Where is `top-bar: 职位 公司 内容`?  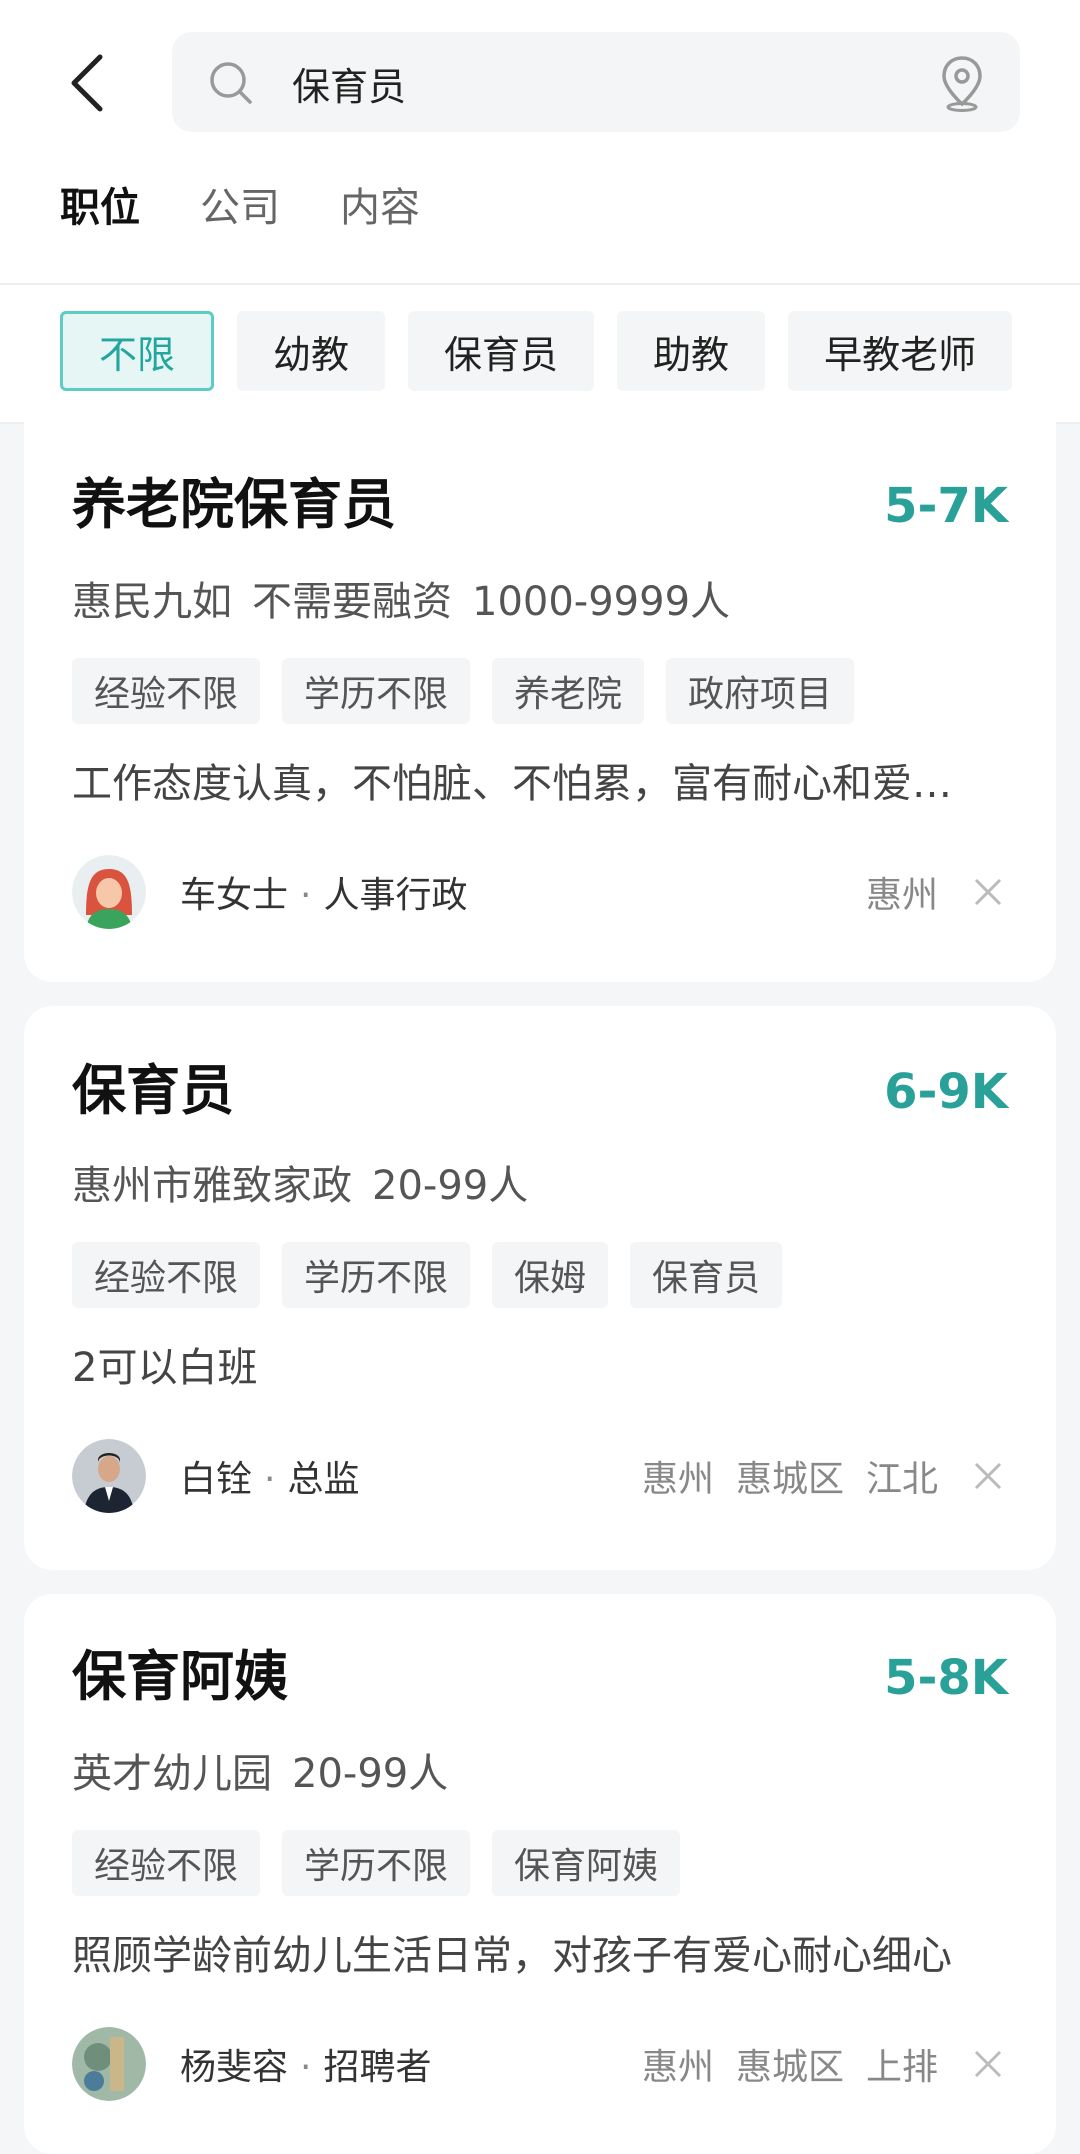
top-bar: 职位 公司 内容 is located at coordinates (540, 142).